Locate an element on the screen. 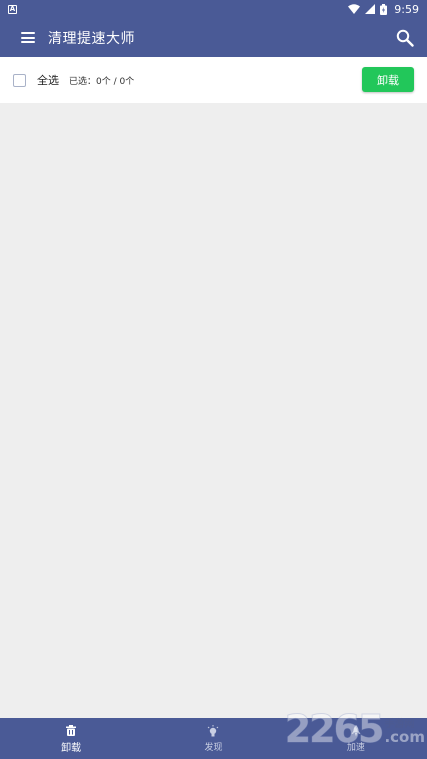 The image size is (427, 759). nav-tab-discover: 发现 is located at coordinates (213, 738).